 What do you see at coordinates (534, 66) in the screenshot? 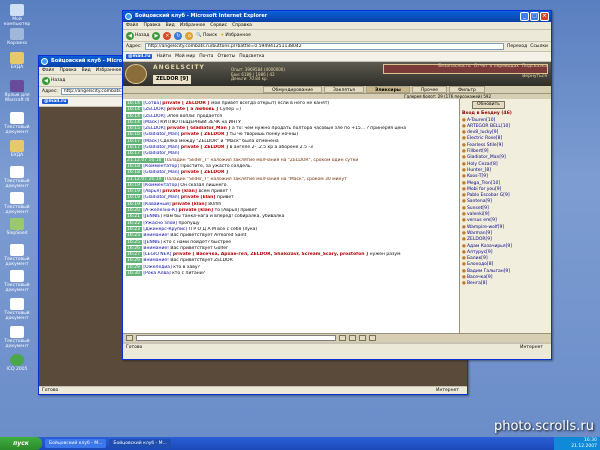
I see `hint-link: Подсказка` at bounding box center [534, 66].